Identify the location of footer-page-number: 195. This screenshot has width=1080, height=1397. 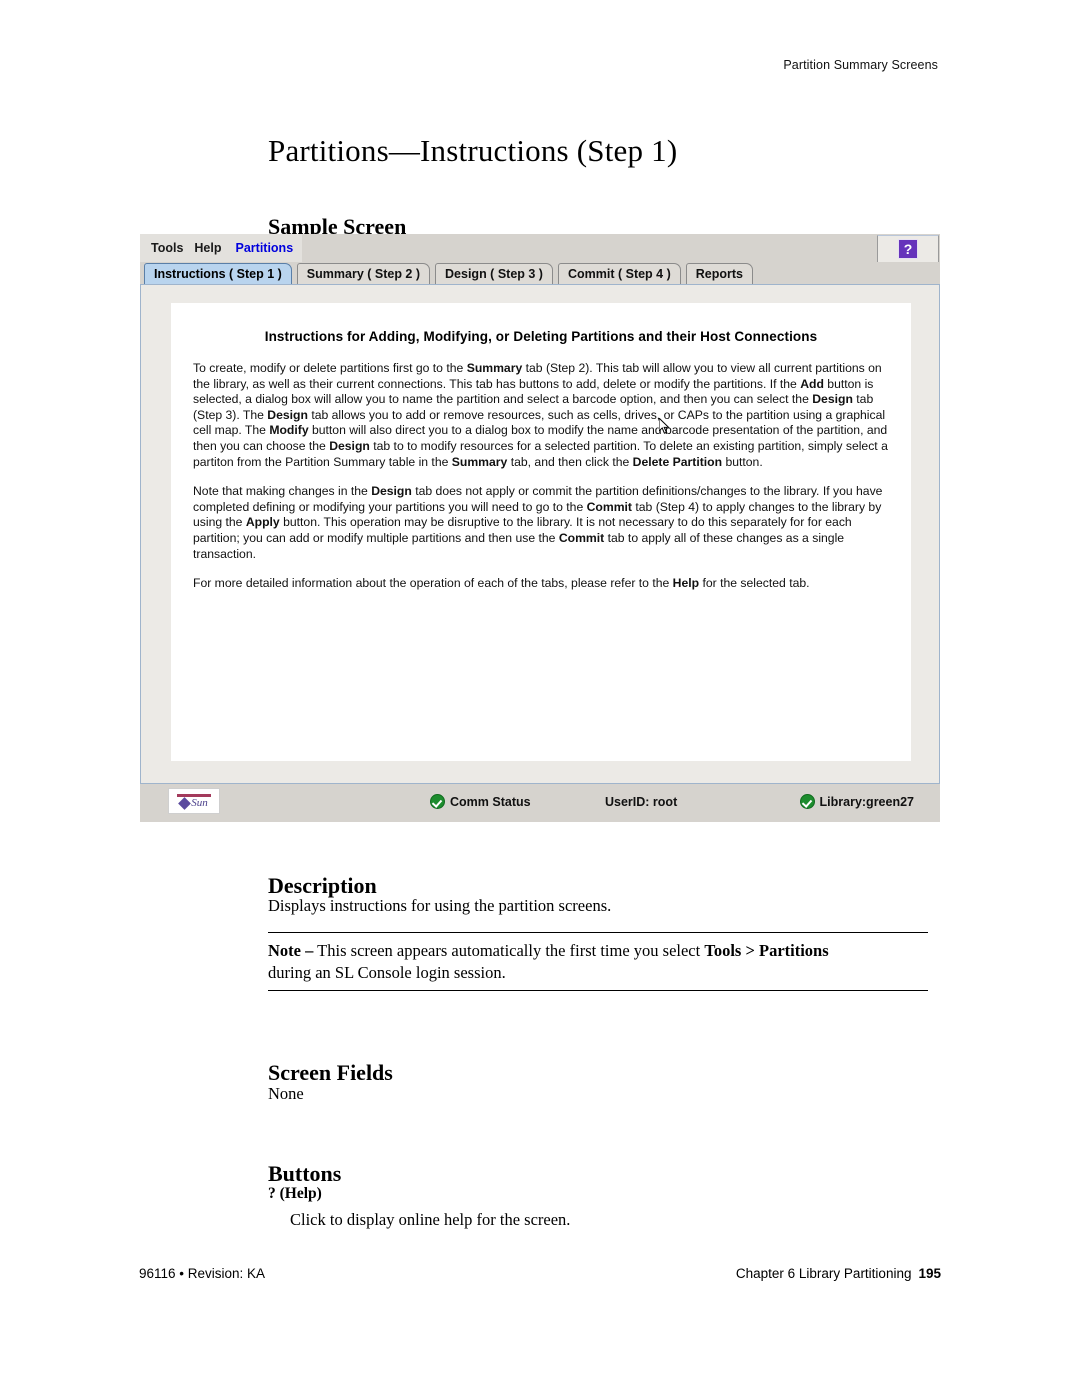
(929, 1273).